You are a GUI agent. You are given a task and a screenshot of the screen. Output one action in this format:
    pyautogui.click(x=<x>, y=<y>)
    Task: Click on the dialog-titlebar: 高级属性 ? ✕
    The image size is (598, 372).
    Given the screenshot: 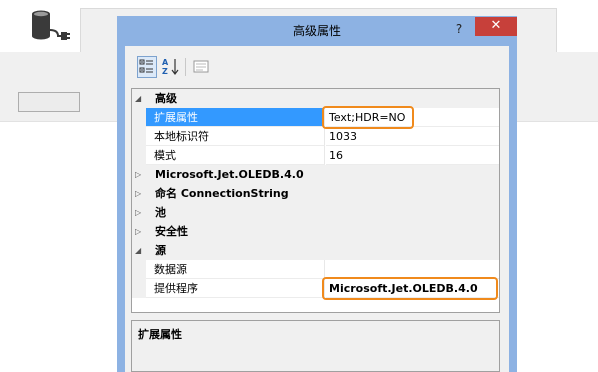 What is the action you would take?
    pyautogui.click(x=317, y=31)
    